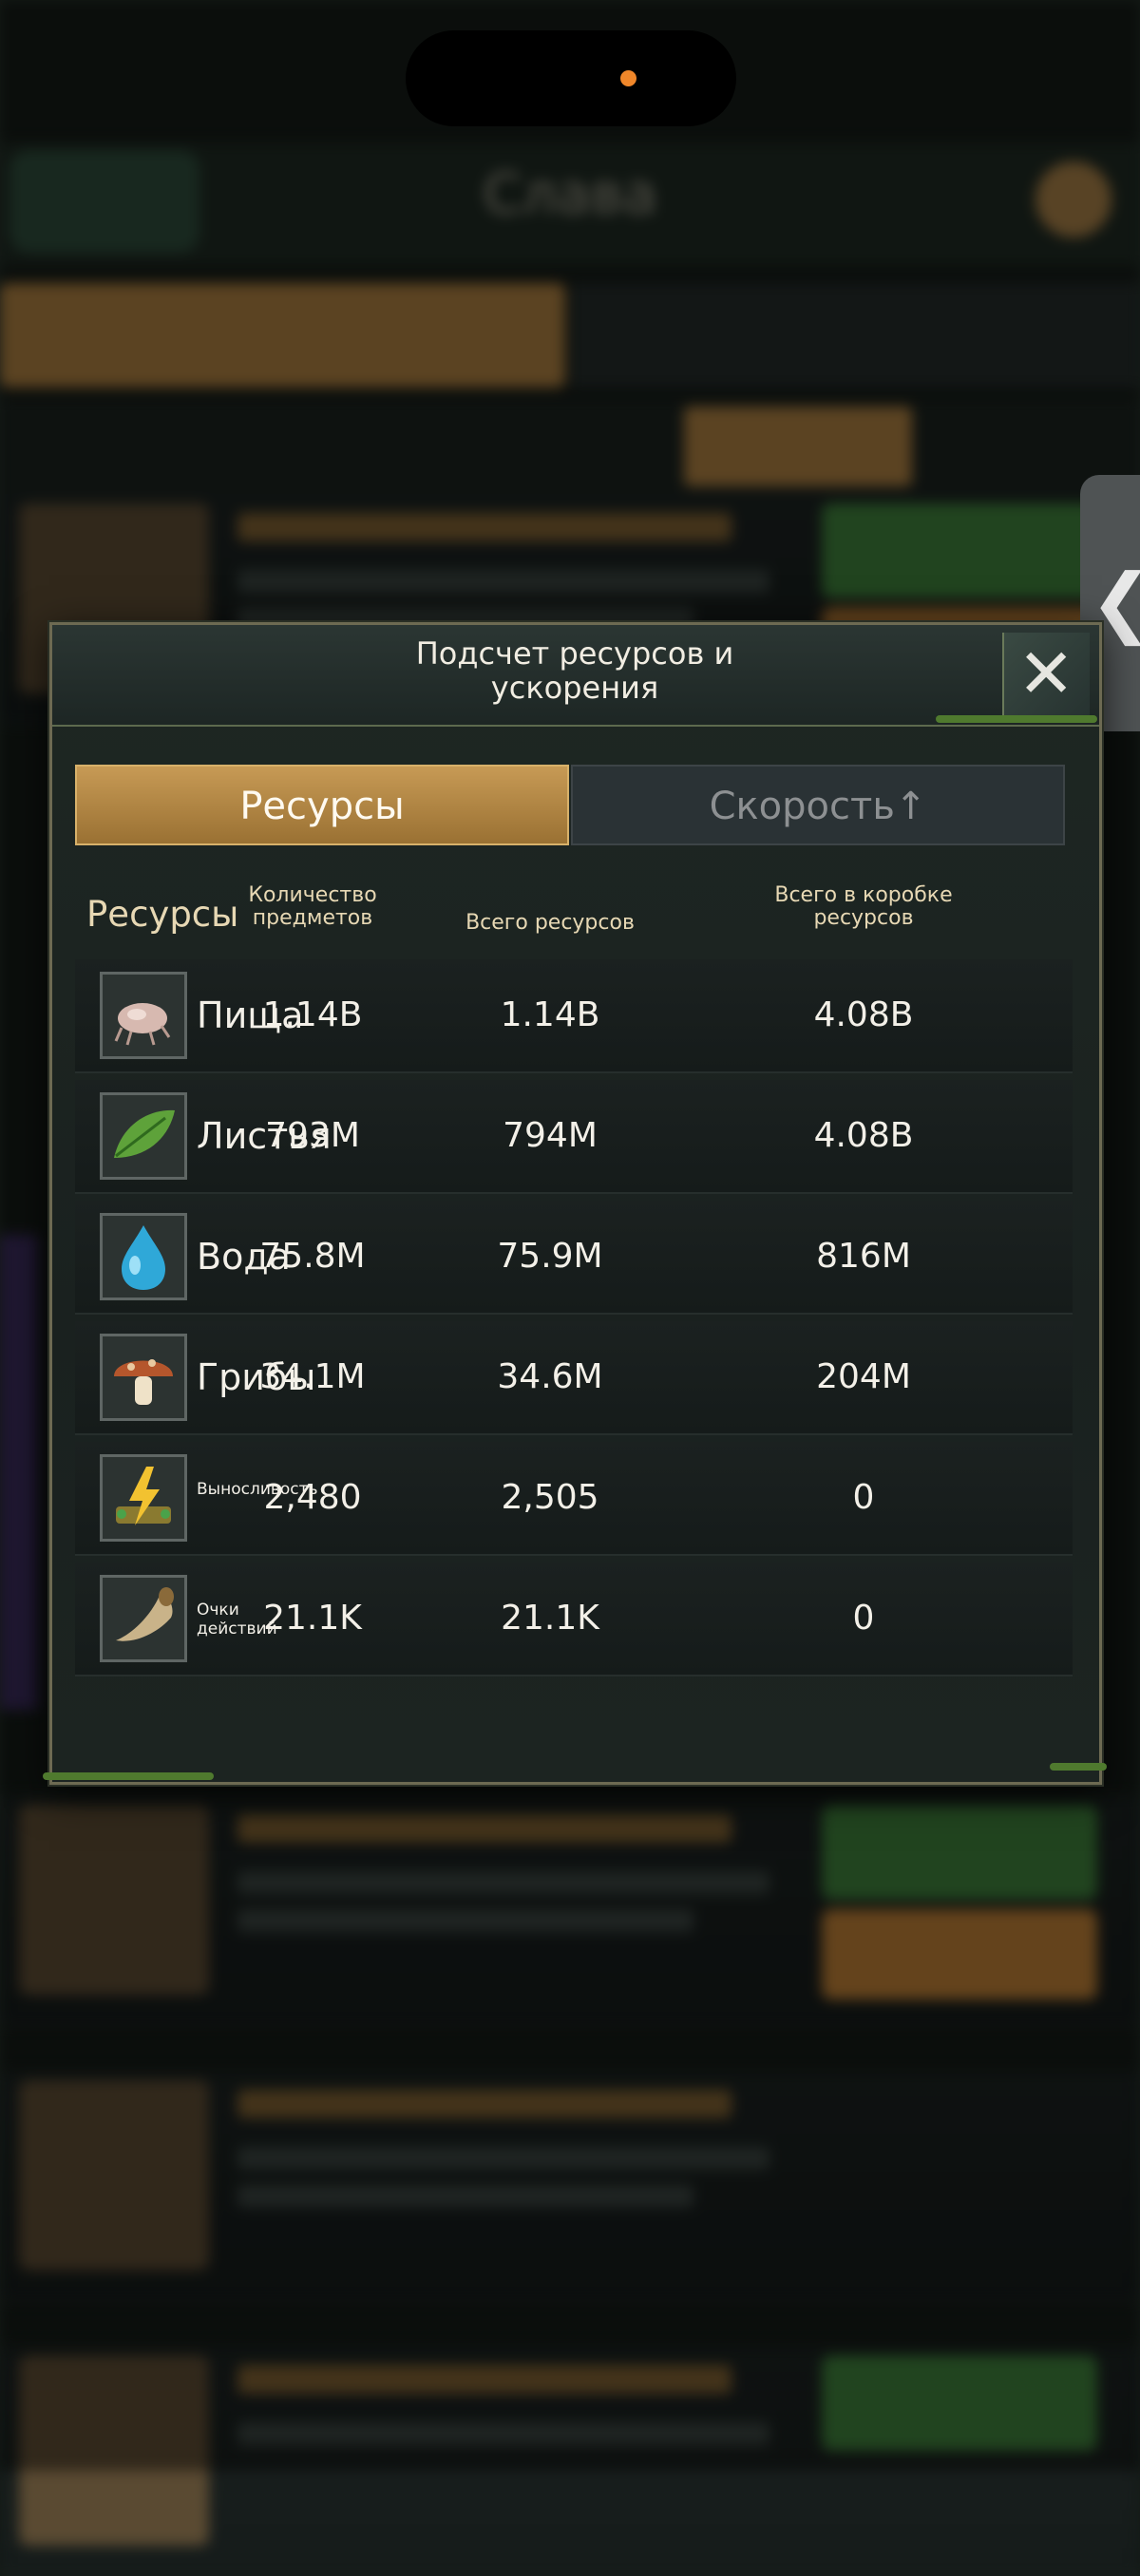 Image resolution: width=1140 pixels, height=2576 pixels. I want to click on table-row: Пища 1.14B 1.14B 4.08B, so click(574, 1016).